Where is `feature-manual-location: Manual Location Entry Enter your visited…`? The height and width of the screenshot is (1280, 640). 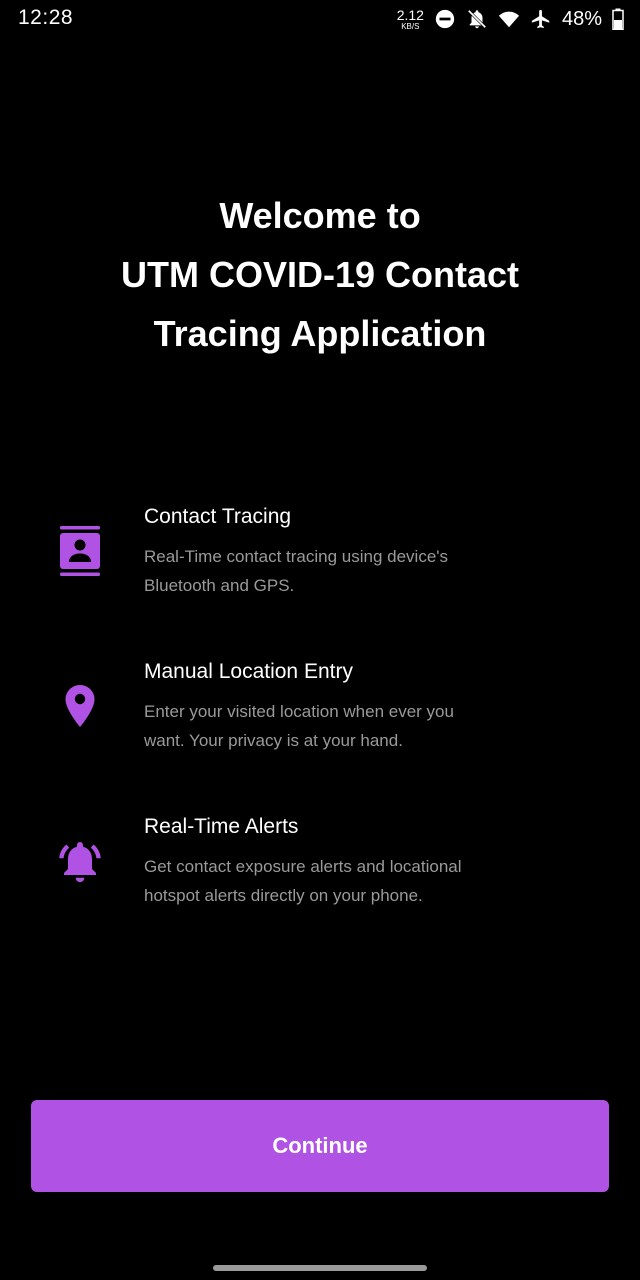
feature-manual-location: Manual Location Entry Enter your visited… is located at coordinates (320, 715).